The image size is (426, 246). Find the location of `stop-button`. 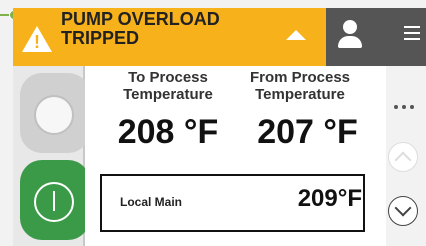

stop-button is located at coordinates (55, 113).